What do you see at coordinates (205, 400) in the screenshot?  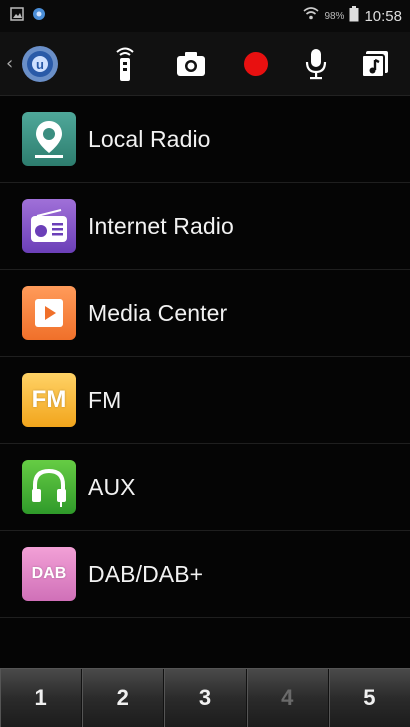 I see `menu-item-fm: FM FM` at bounding box center [205, 400].